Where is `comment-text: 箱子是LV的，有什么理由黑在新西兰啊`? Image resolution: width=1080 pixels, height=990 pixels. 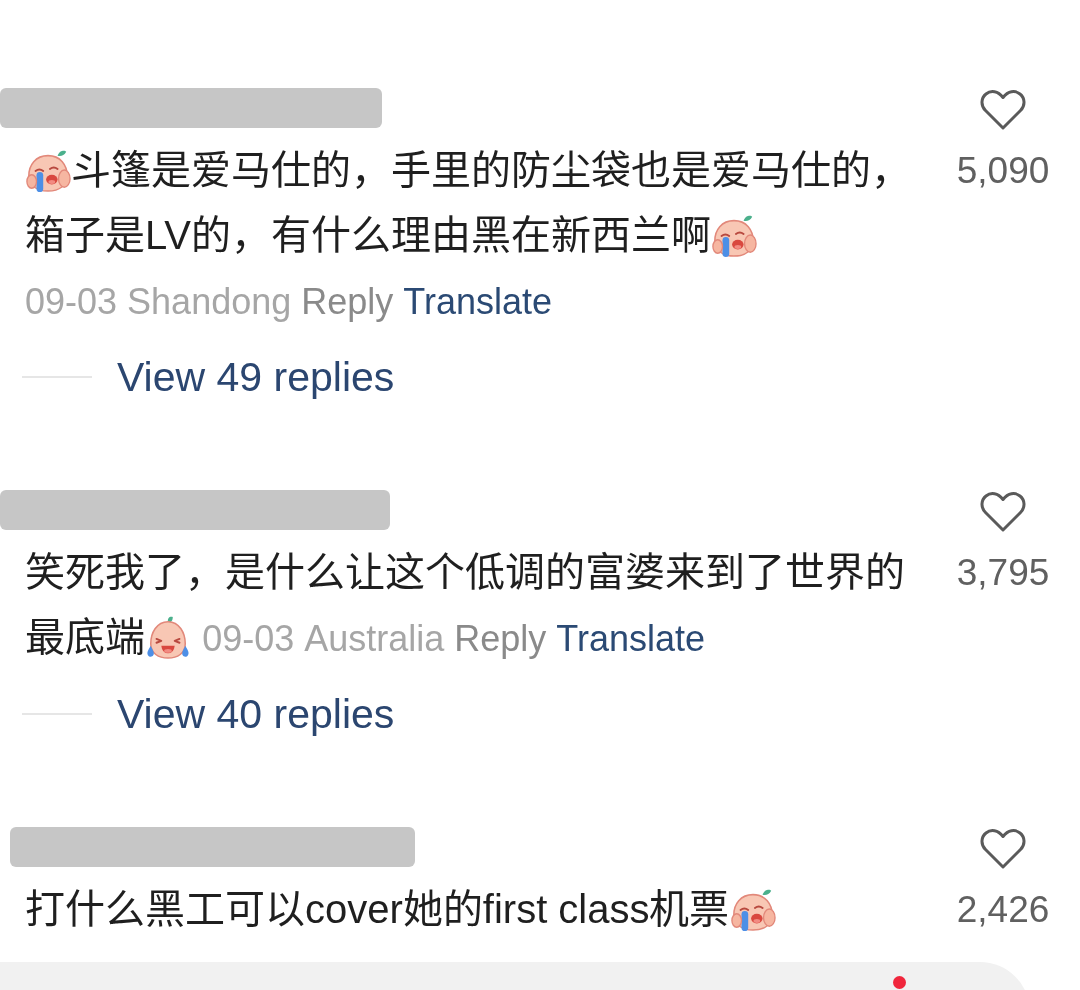
comment-text: 箱子是LV的，有什么理由黑在新西兰啊 is located at coordinates (368, 235).